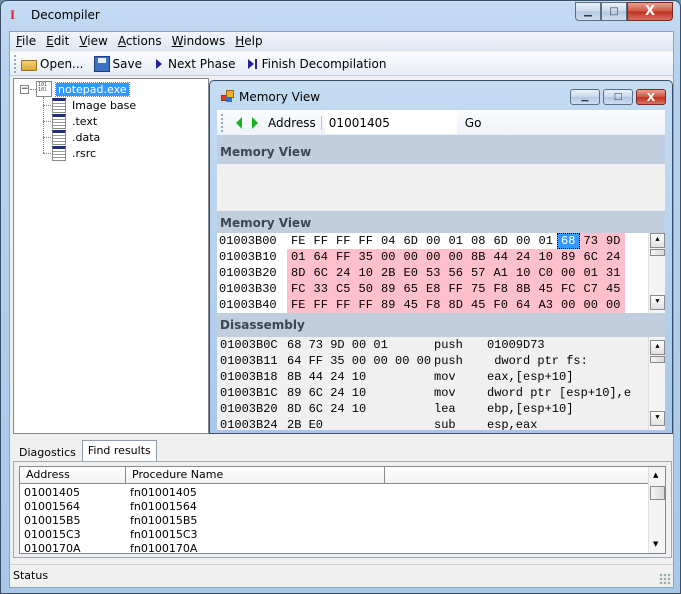 This screenshot has height=594, width=681. I want to click on hex-byte: E8, so click(433, 289).